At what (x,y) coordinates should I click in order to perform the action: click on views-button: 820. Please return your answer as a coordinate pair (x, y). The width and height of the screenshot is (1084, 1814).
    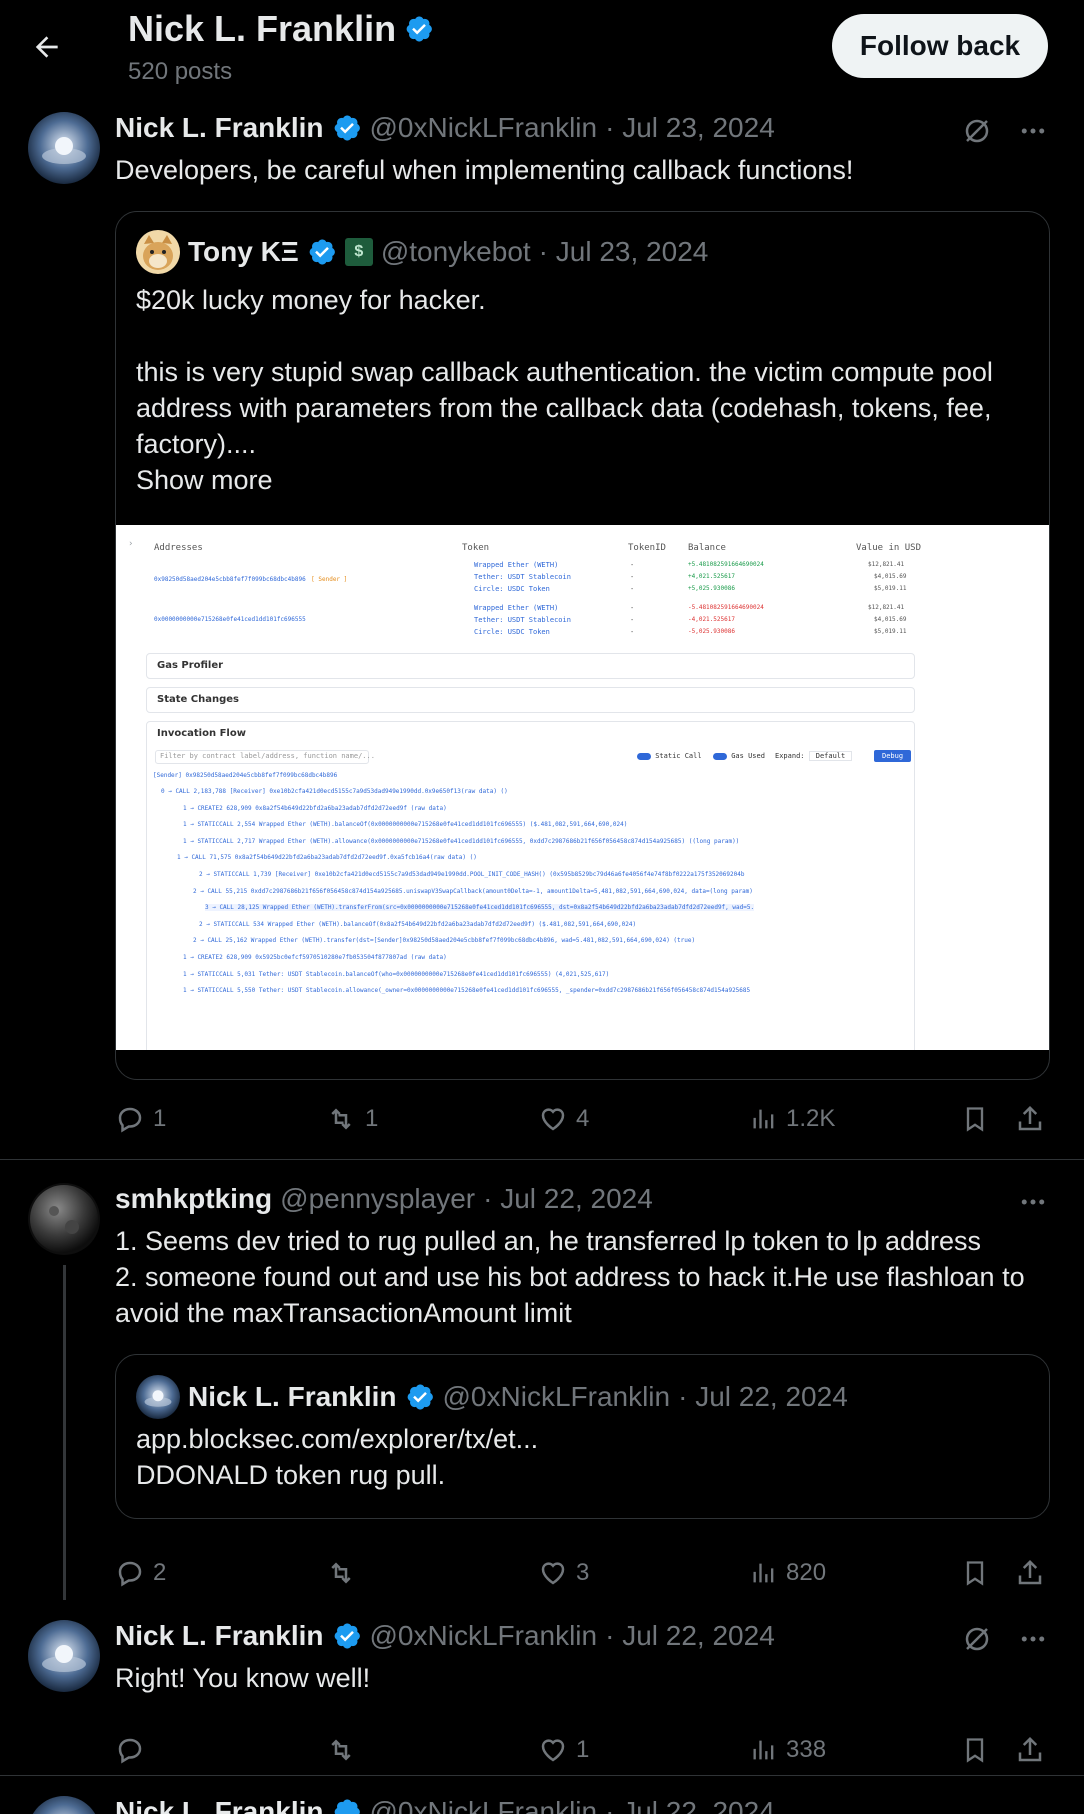
    Looking at the image, I should click on (788, 1573).